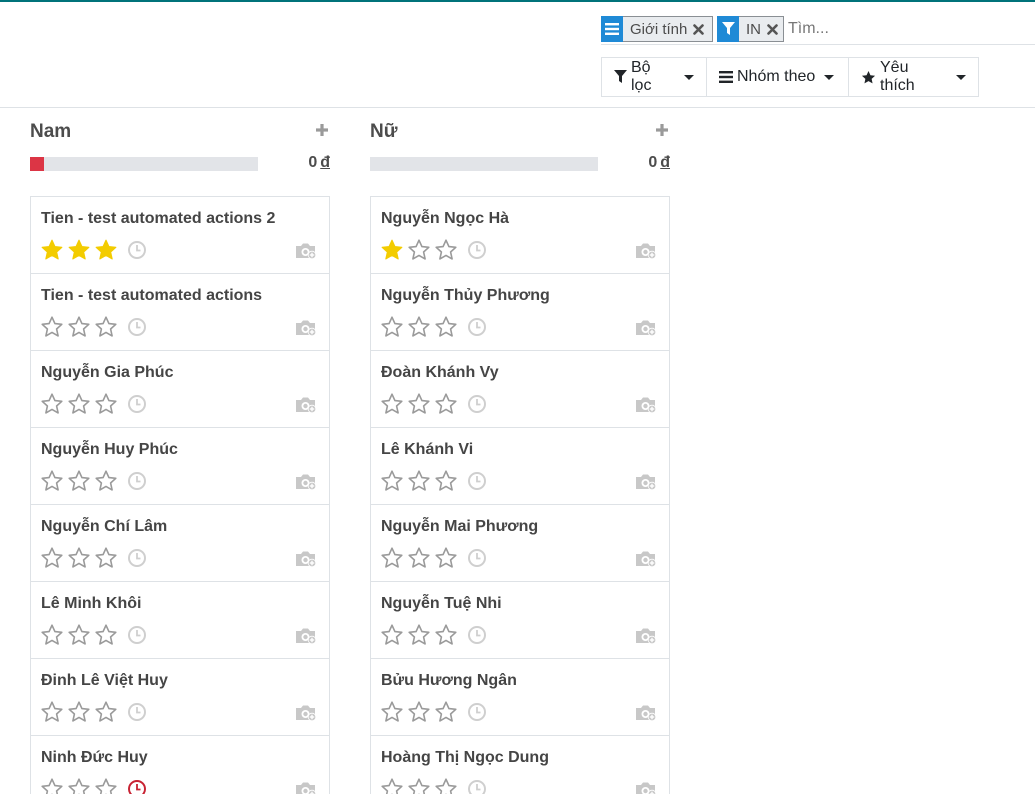 The image size is (1035, 794). I want to click on group-by-button: Nhóm theo, so click(777, 77).